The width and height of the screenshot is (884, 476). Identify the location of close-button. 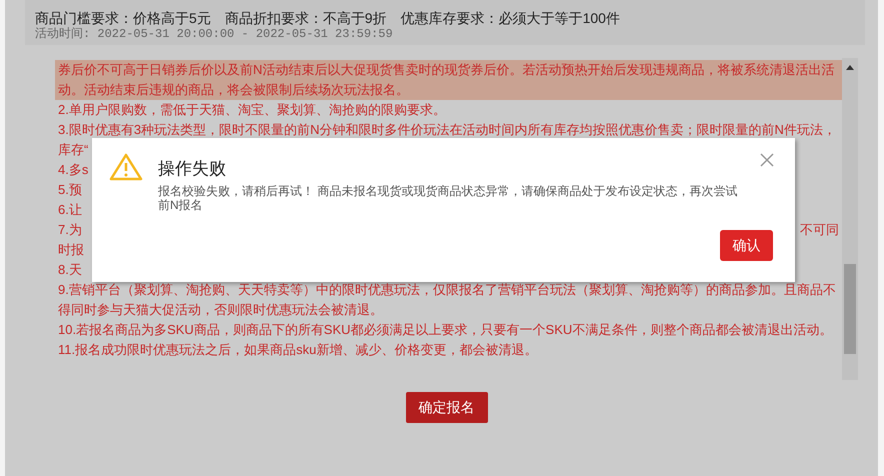
(767, 160).